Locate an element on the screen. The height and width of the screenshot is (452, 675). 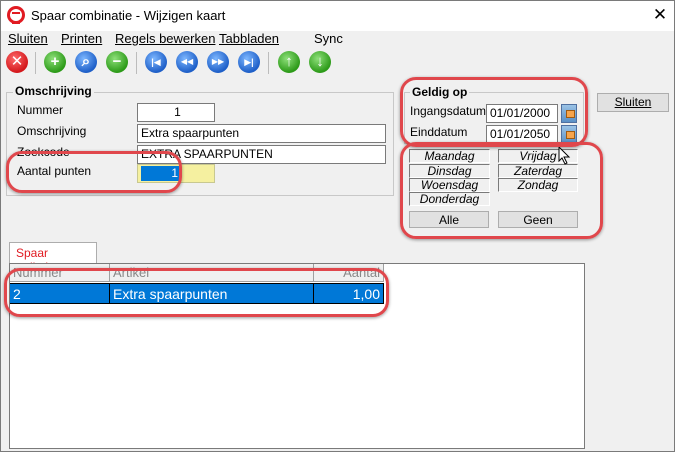
menu-regels-label: Regels bewerken is located at coordinates (165, 38).